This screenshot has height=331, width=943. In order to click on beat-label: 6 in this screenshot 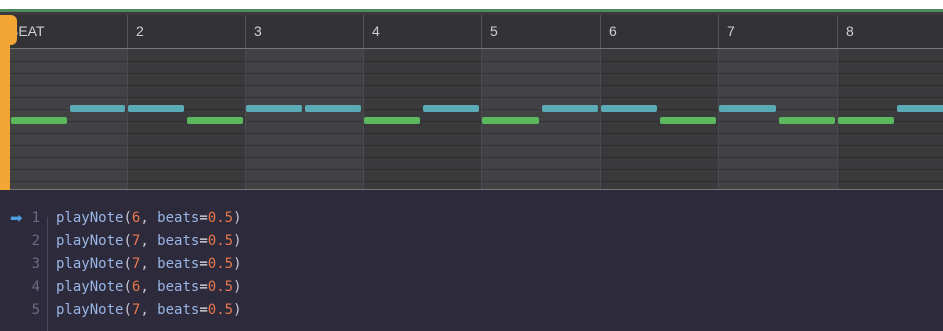, I will do `click(613, 31)`.